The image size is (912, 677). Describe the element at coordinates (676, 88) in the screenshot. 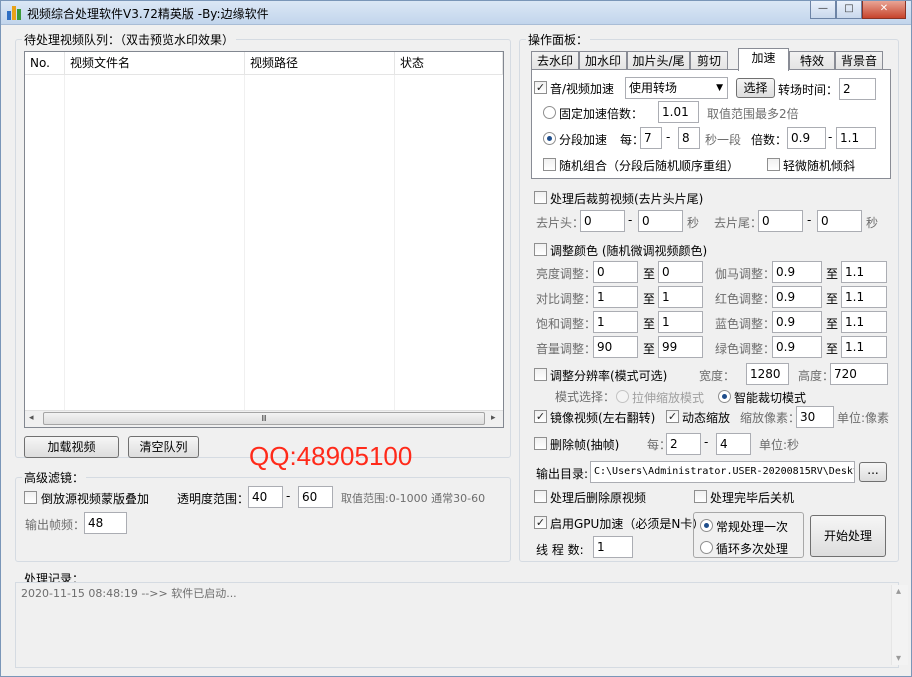

I see `transition-select: 使用转场 ▼` at that location.